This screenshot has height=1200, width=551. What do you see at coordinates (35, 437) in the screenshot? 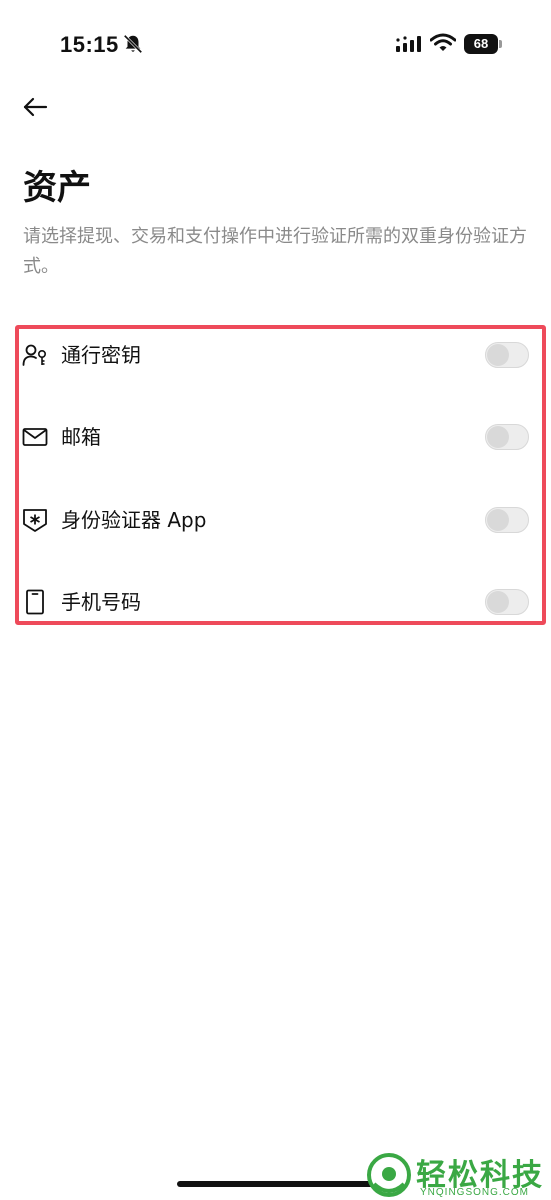
I see `mail-icon` at bounding box center [35, 437].